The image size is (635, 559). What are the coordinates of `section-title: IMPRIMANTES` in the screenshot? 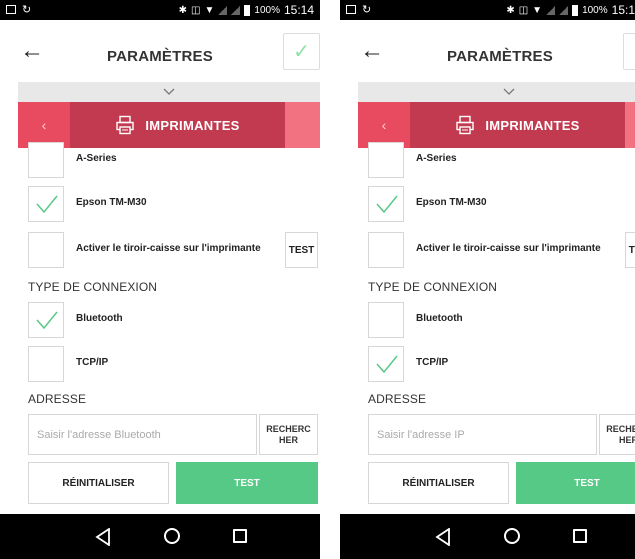 It's located at (192, 125).